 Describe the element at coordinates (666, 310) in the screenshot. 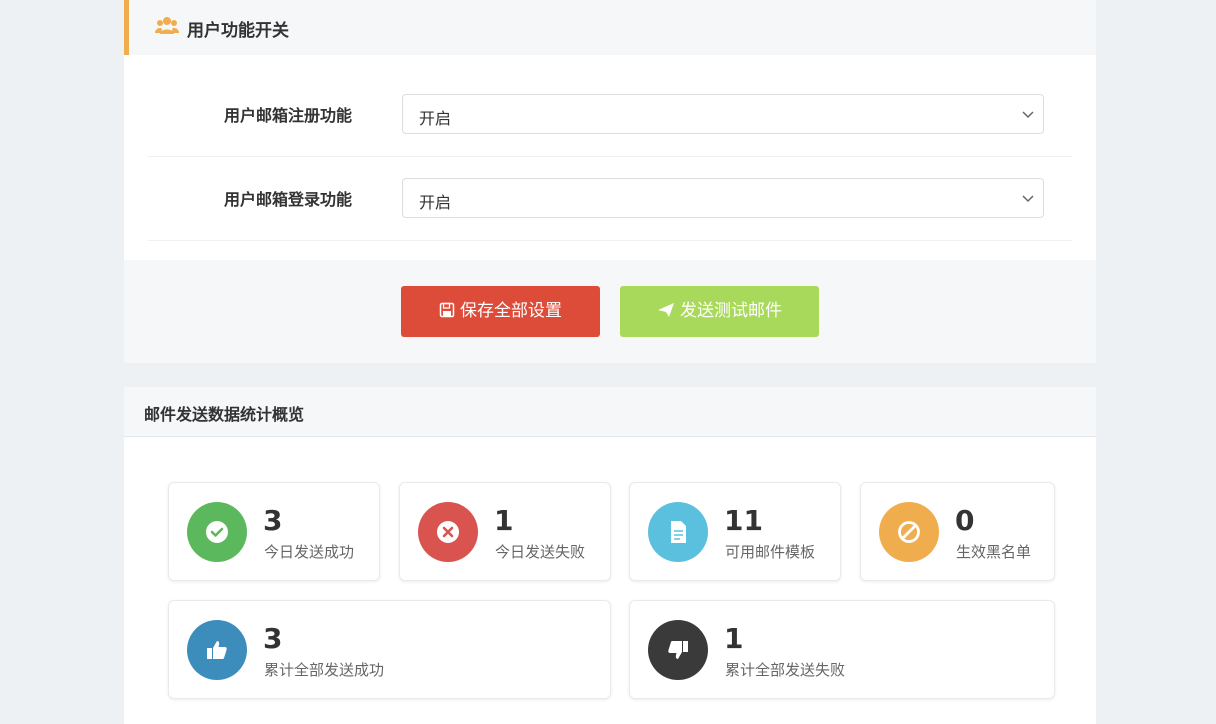

I see `paper-plane-icon` at that location.